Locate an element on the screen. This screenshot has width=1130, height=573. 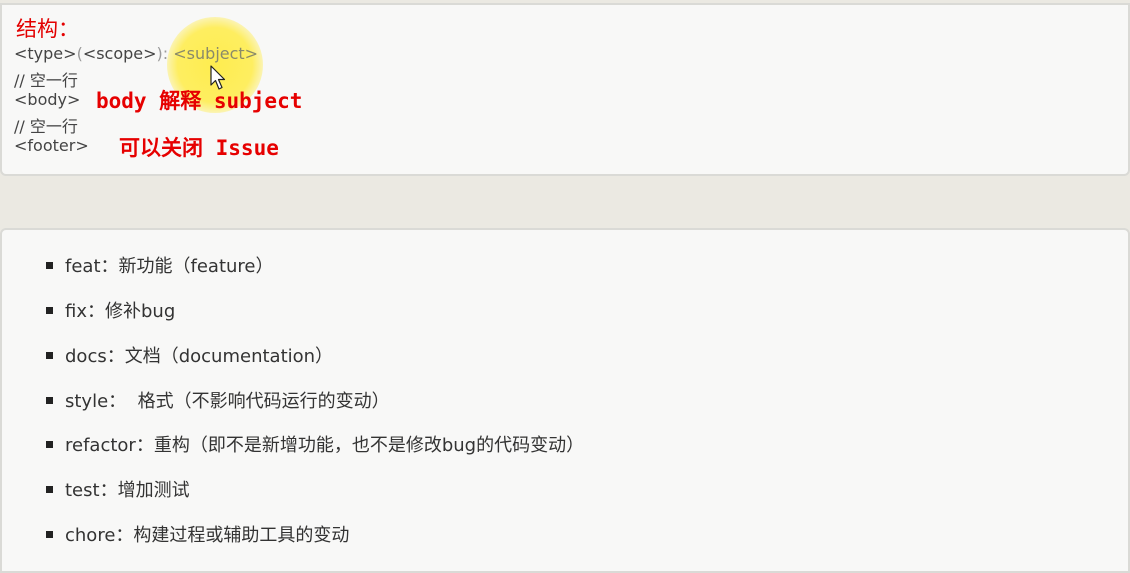
paren-close-token: ): is located at coordinates (162, 53).